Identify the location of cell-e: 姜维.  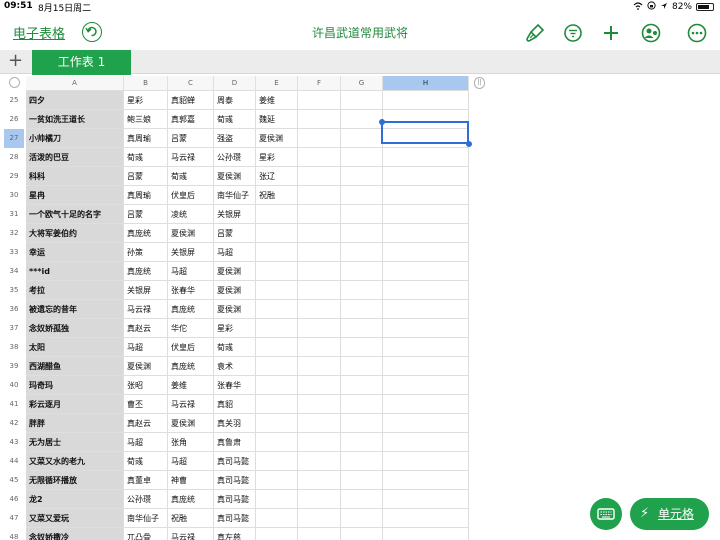
(277, 100).